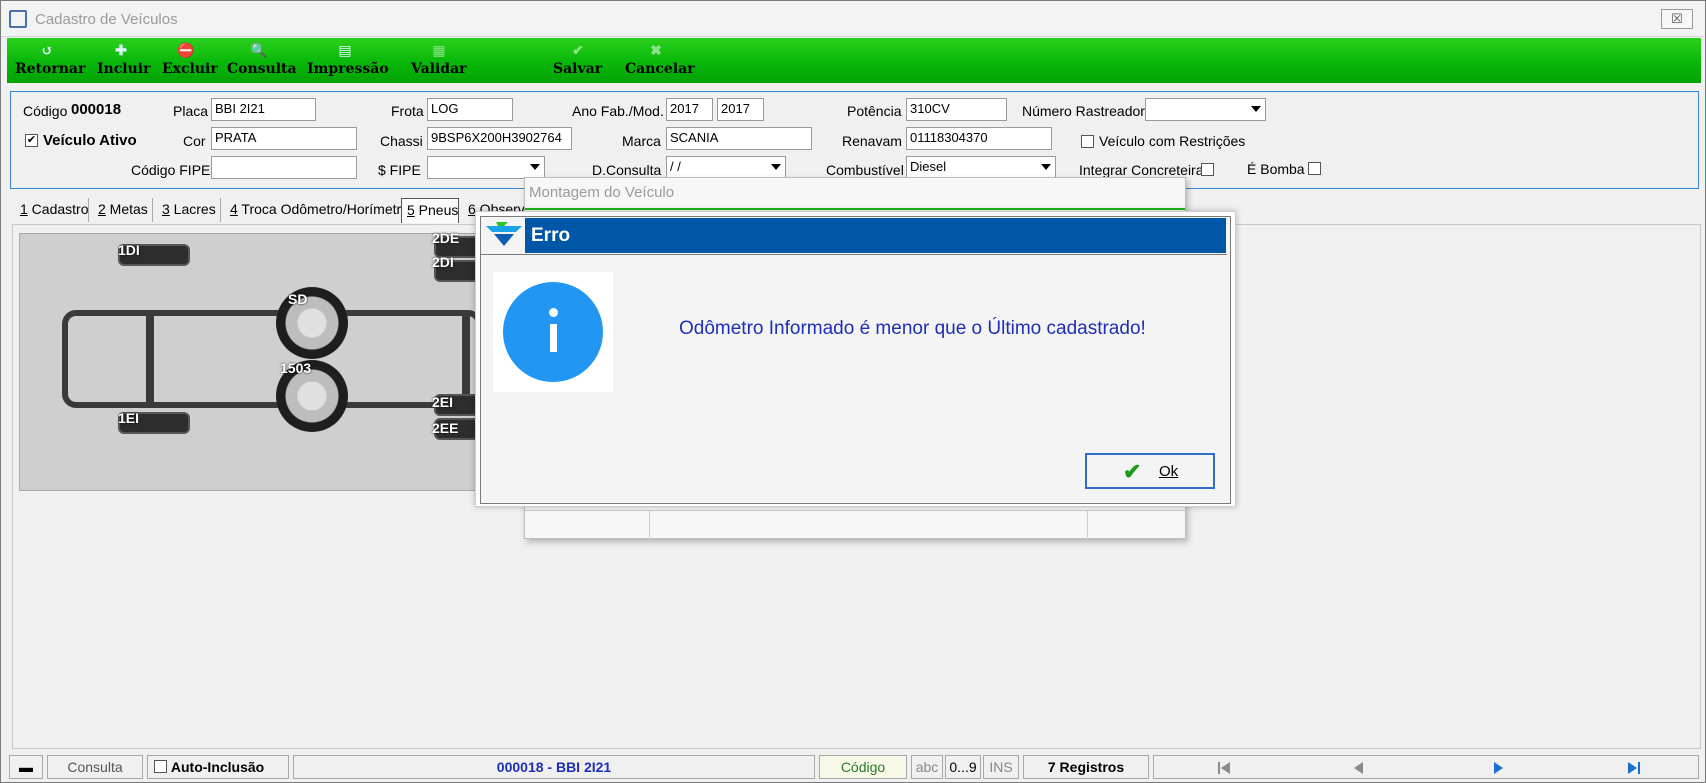 The width and height of the screenshot is (1706, 783). I want to click on bomba-label: É Bomba, so click(1276, 169).